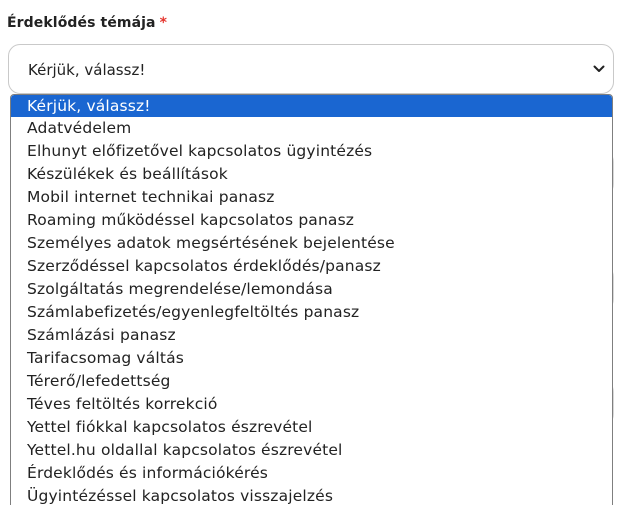  I want to click on chevron-down-icon, so click(599, 68).